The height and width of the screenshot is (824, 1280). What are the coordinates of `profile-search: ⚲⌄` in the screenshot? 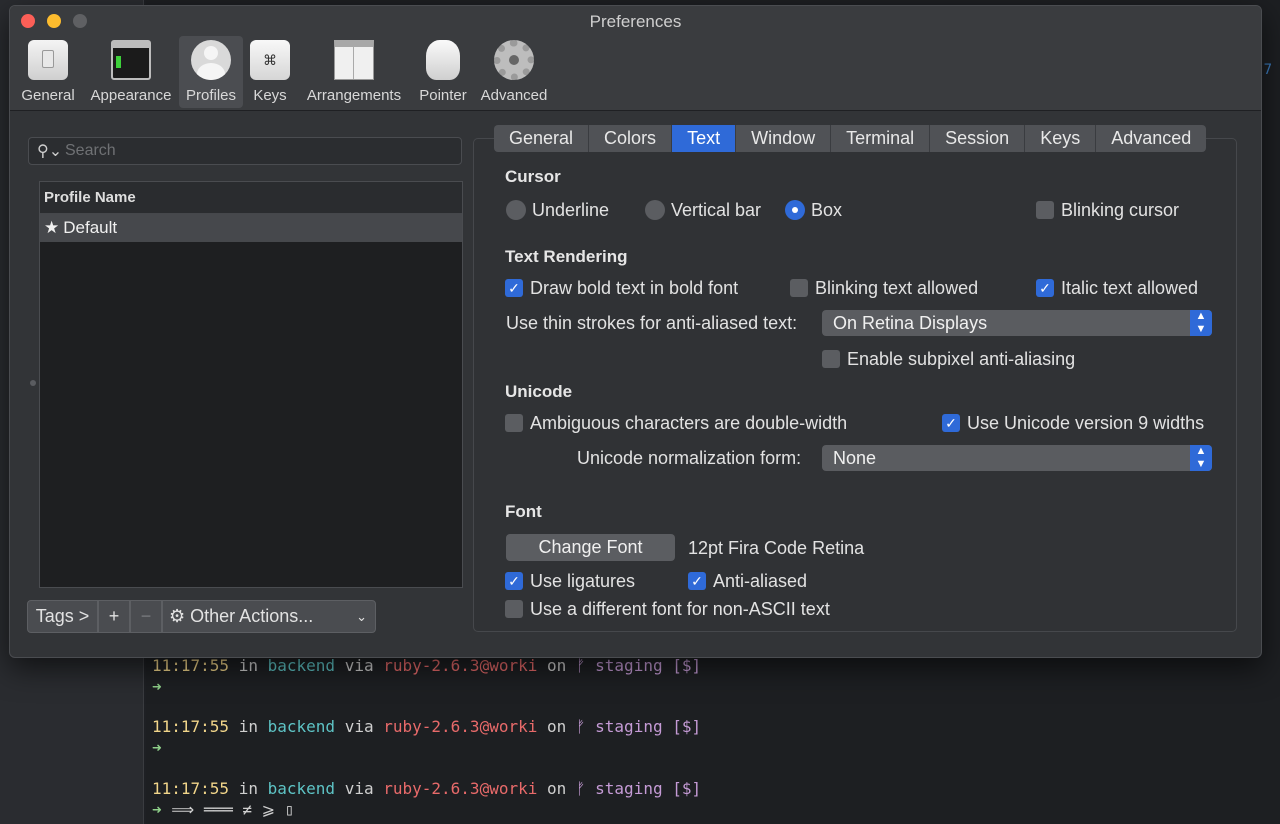 It's located at (245, 151).